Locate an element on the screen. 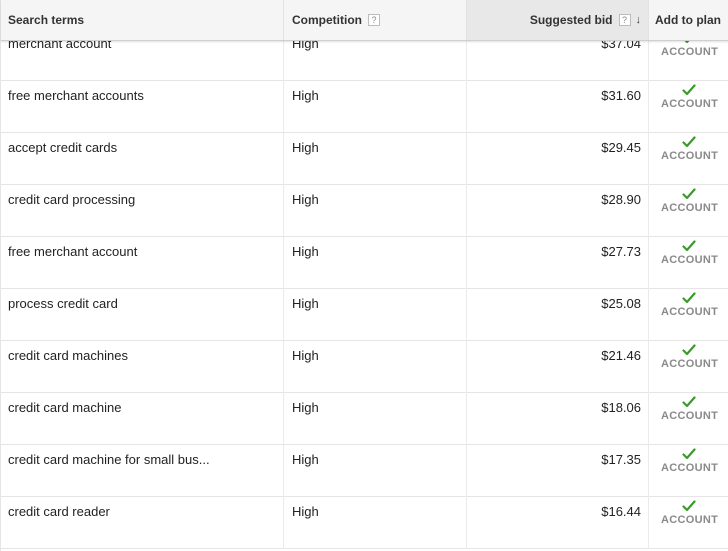  suggested-bid-value: $21.46 is located at coordinates (621, 355).